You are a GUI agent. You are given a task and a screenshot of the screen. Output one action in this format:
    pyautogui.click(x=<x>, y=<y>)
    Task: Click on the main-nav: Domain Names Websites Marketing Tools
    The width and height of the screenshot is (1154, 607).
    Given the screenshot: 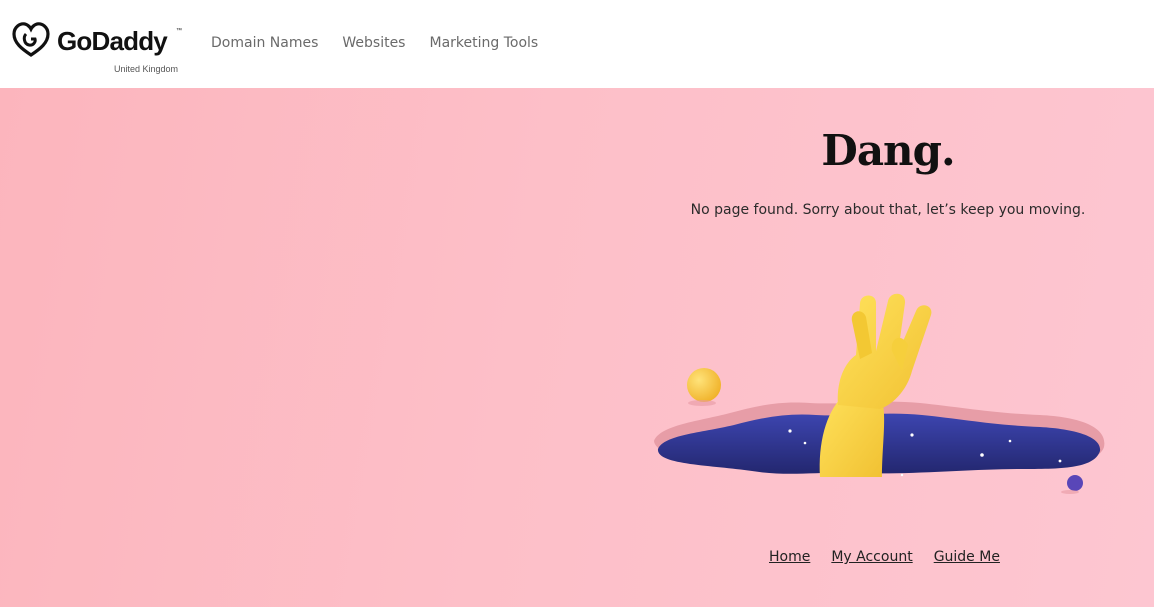 What is the action you would take?
    pyautogui.click(x=374, y=43)
    